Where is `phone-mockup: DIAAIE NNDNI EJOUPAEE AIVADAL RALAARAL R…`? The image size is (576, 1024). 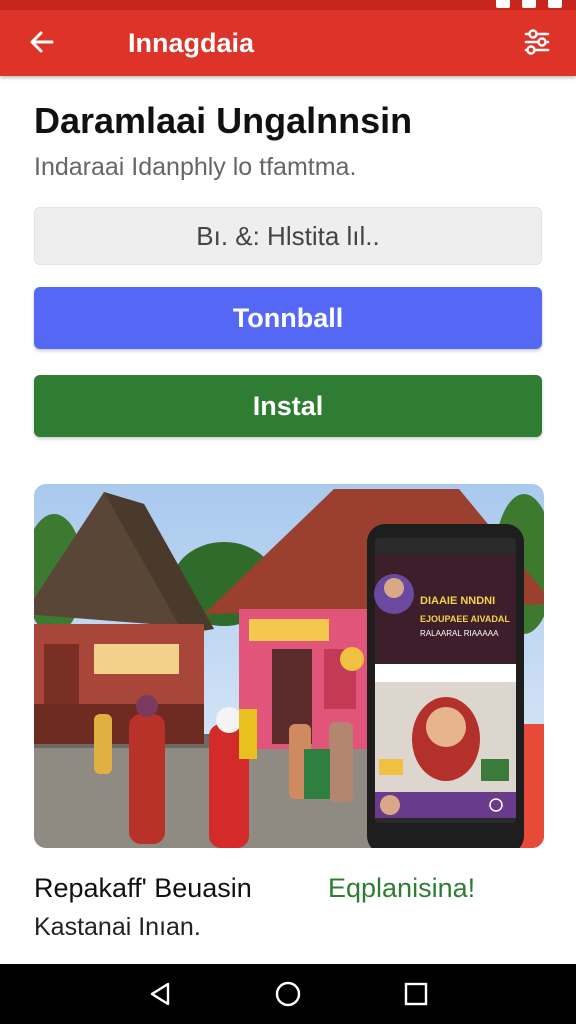
phone-mockup: DIAAIE NNDNI EJOUPAEE AIVADAL RALAARAL R… is located at coordinates (445, 686).